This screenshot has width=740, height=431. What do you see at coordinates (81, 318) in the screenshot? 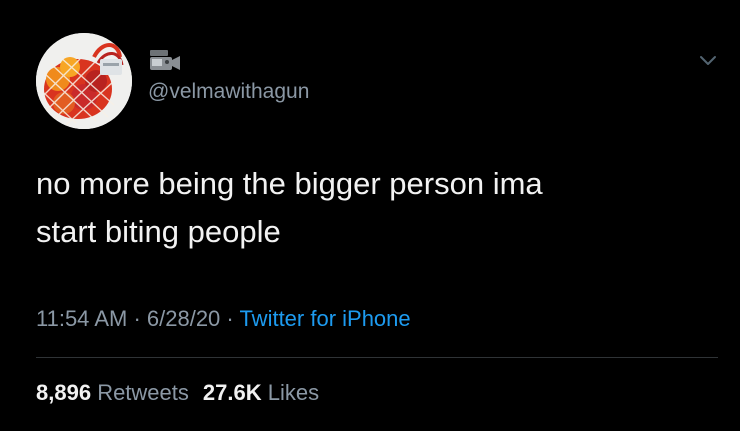
I see `tweet-time: 11:54 AM` at bounding box center [81, 318].